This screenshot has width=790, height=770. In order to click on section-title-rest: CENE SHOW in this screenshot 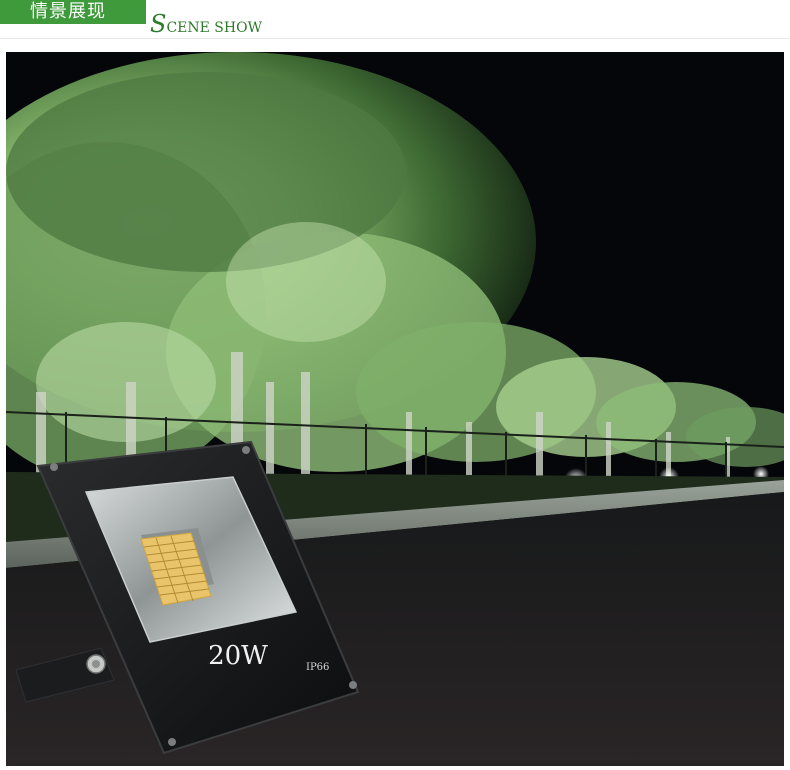, I will do `click(214, 28)`.